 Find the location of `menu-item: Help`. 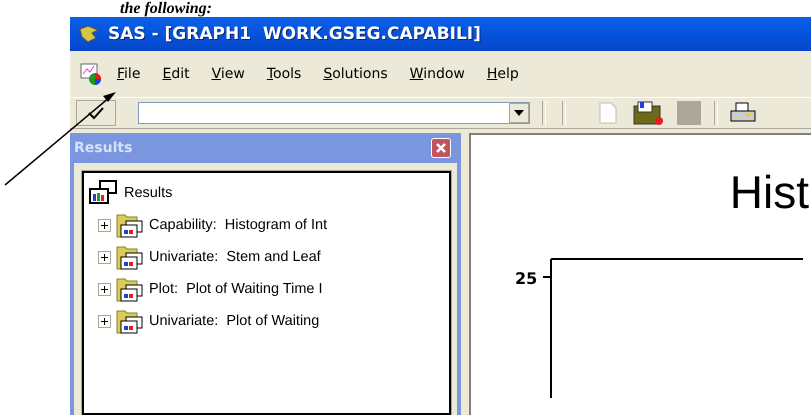

menu-item: Help is located at coordinates (503, 74).